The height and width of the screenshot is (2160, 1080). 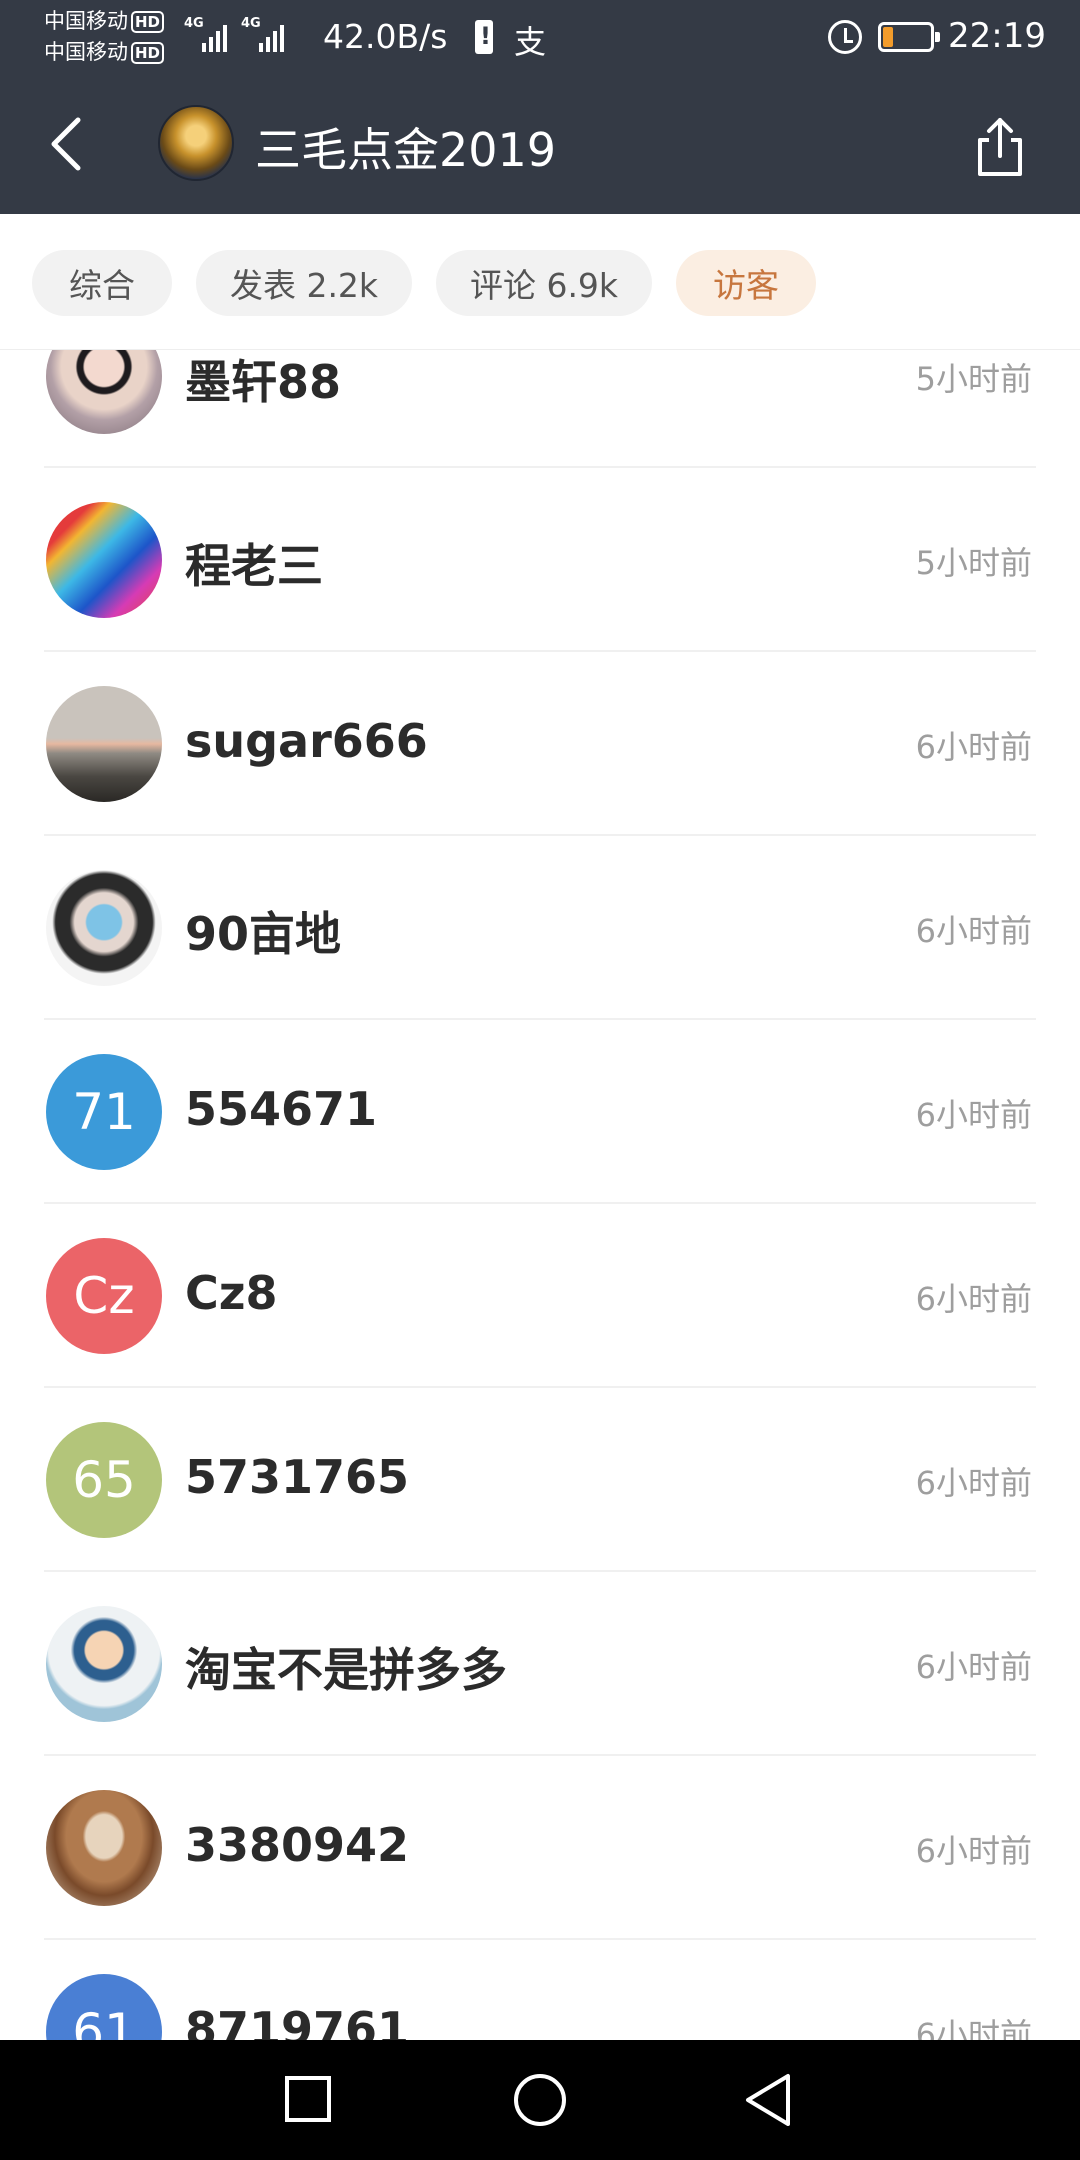 I want to click on list-item: 墨轩88 5小时前, so click(x=540, y=409).